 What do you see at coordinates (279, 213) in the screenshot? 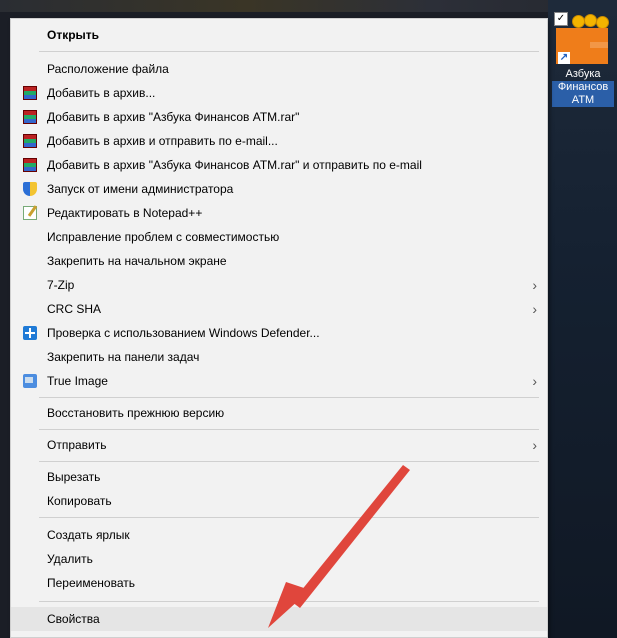
I see `menu-item-edit-notepadpp: Редактировать в Notepad++` at bounding box center [279, 213].